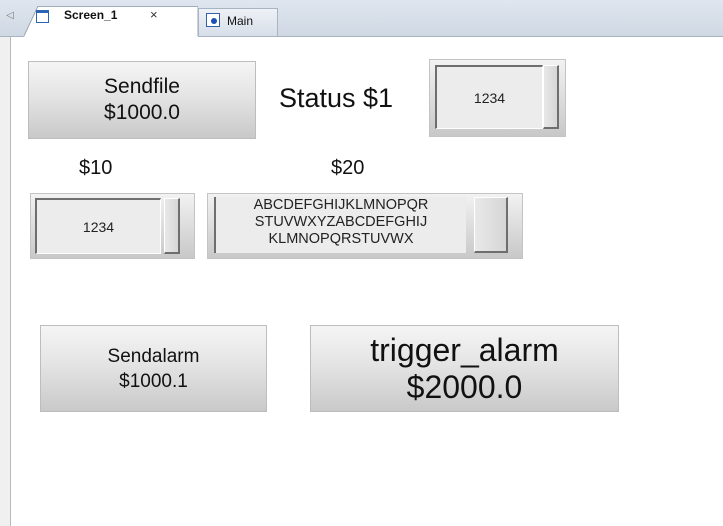  Describe the element at coordinates (91, 15) in the screenshot. I see `tab-screen-1-label: Screen_1` at that location.